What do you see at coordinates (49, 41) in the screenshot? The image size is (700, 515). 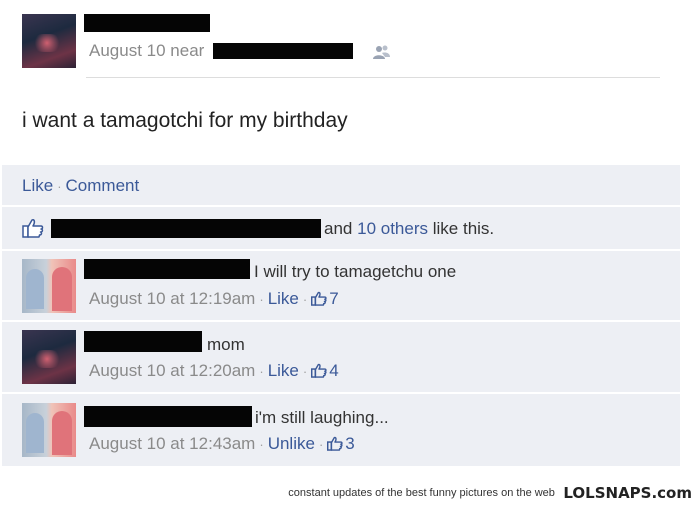 I see `poster-avatar` at bounding box center [49, 41].